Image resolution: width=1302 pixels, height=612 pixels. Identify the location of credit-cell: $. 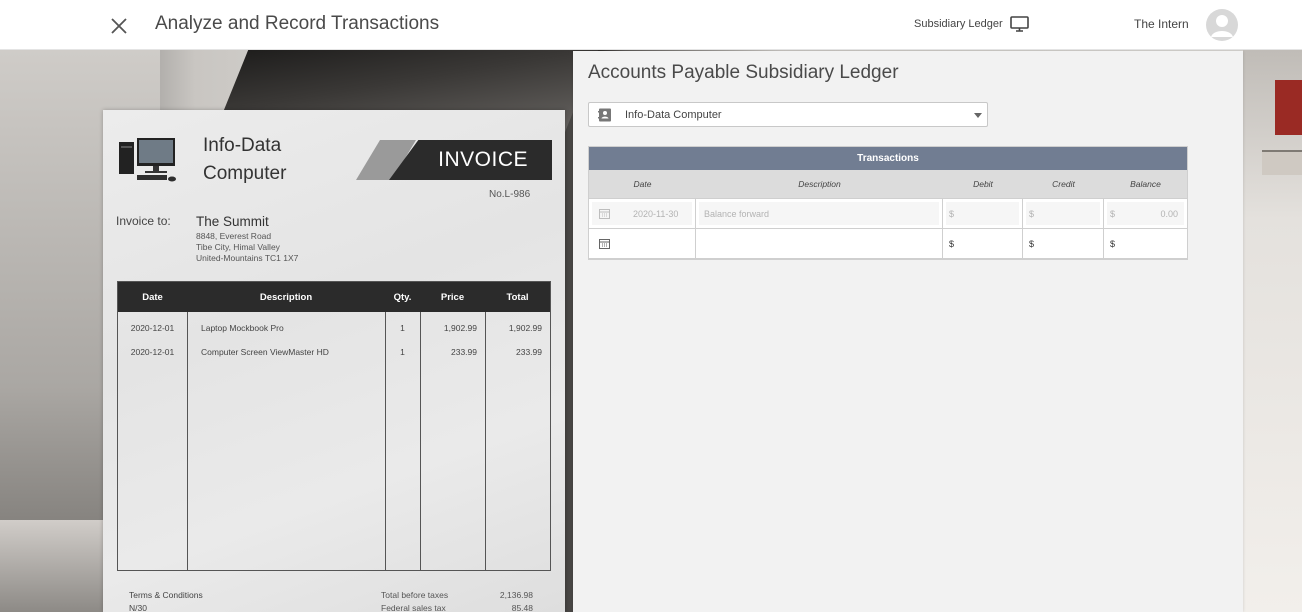
(1063, 213).